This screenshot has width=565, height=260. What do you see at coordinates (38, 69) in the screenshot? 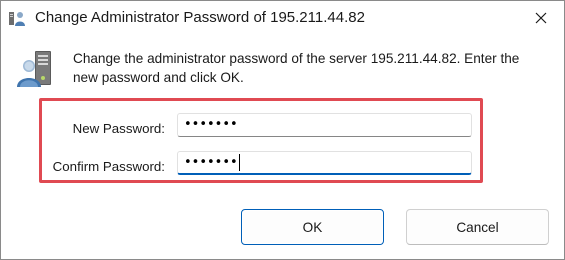
I see `server-user-icon` at bounding box center [38, 69].